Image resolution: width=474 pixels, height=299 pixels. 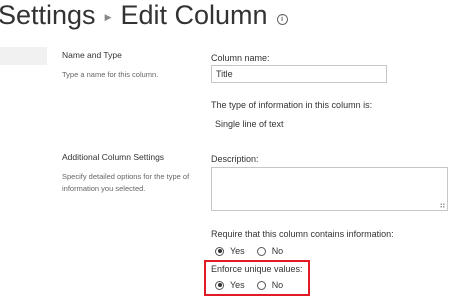 I want to click on require-no-label: No, so click(x=278, y=251).